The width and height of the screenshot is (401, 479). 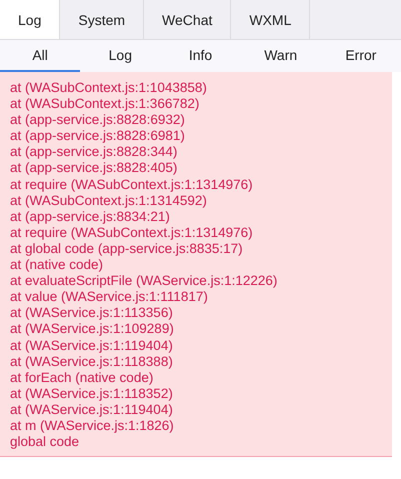 I want to click on log-line: at (WAService.js:1:118352), so click(x=92, y=394).